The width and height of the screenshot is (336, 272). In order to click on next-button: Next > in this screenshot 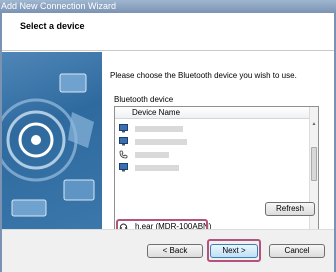, I will do `click(234, 251)`.